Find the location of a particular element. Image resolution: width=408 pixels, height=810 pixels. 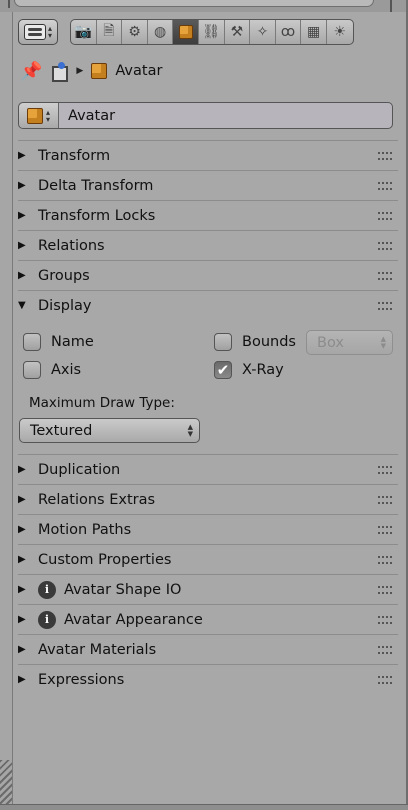

world-icon: ◍ is located at coordinates (160, 32).